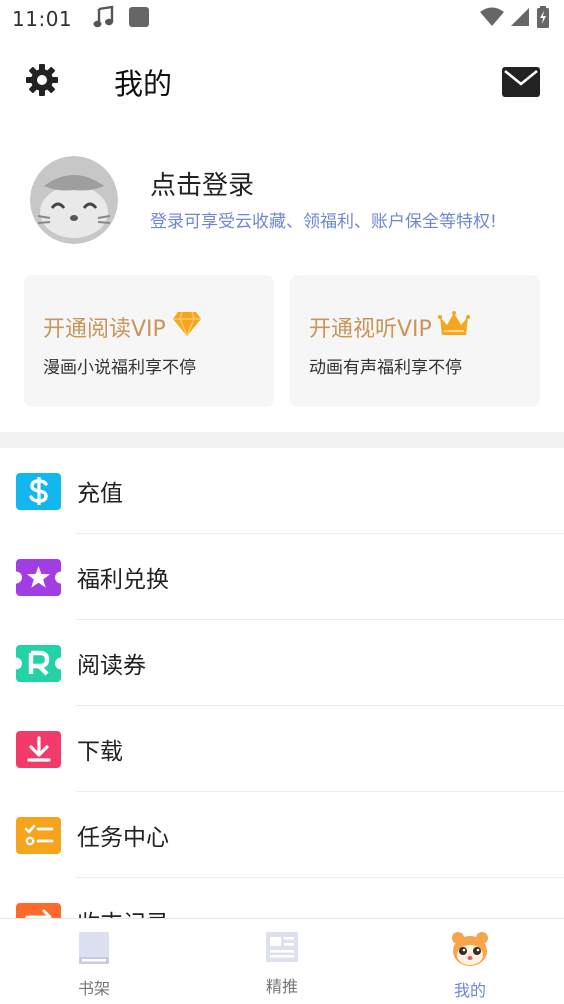 The image size is (564, 1004). I want to click on app-header: 我的, so click(282, 82).